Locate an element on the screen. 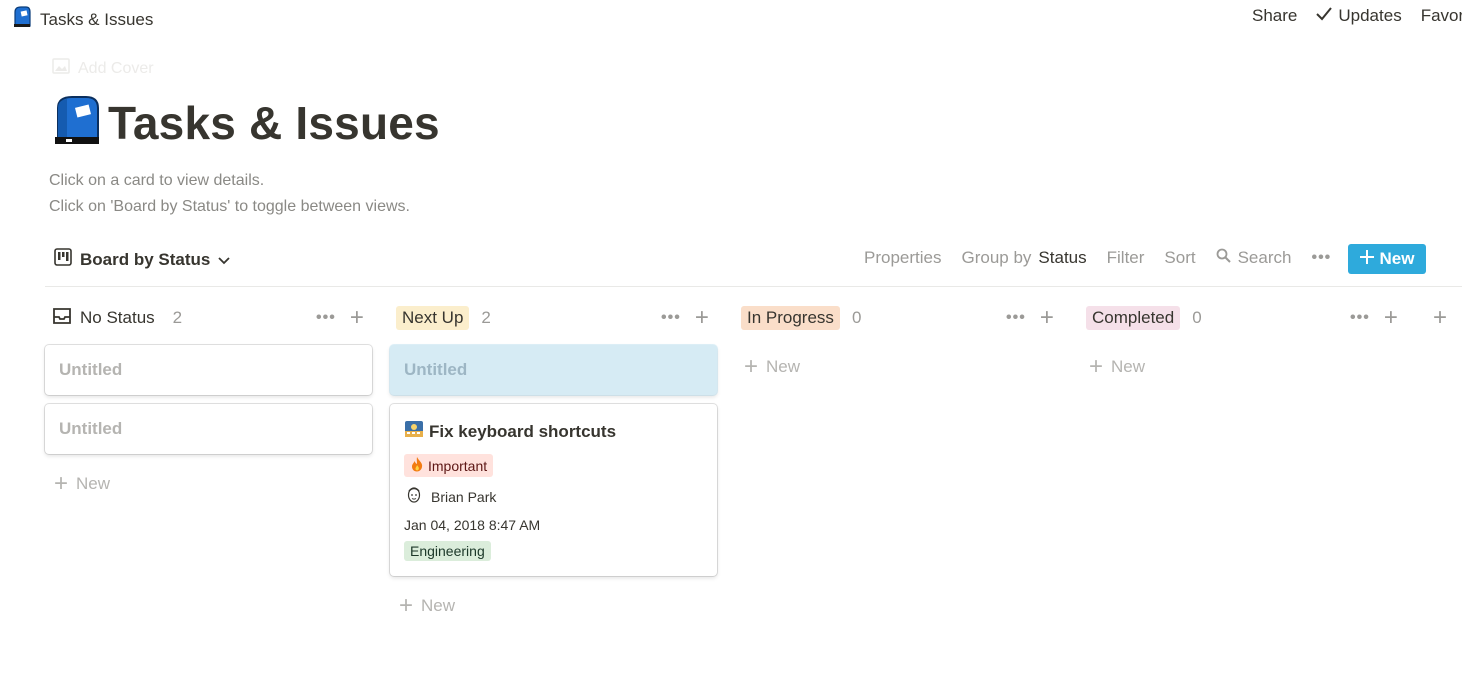 This screenshot has width=1462, height=677. column-header-in-progress: In Progress 0 is located at coordinates (801, 318).